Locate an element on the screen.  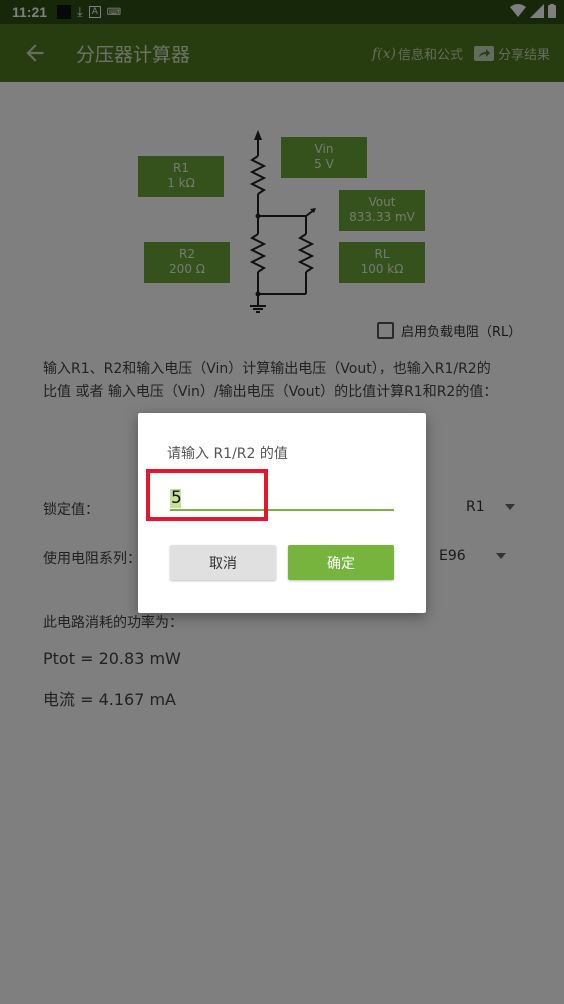
input-highlight-box is located at coordinates (207, 495).